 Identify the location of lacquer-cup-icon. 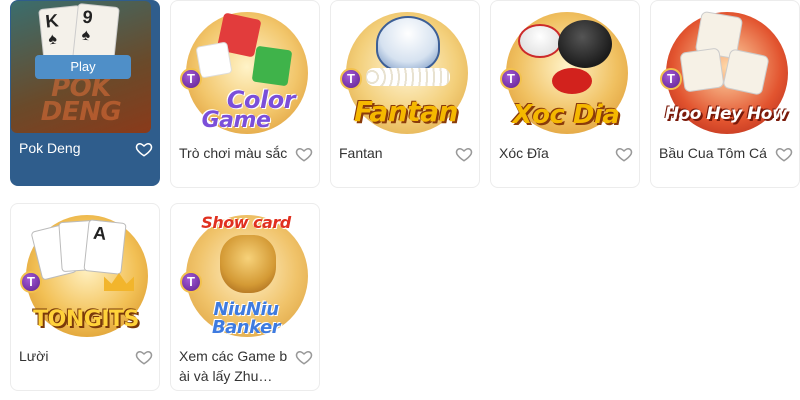
(585, 44).